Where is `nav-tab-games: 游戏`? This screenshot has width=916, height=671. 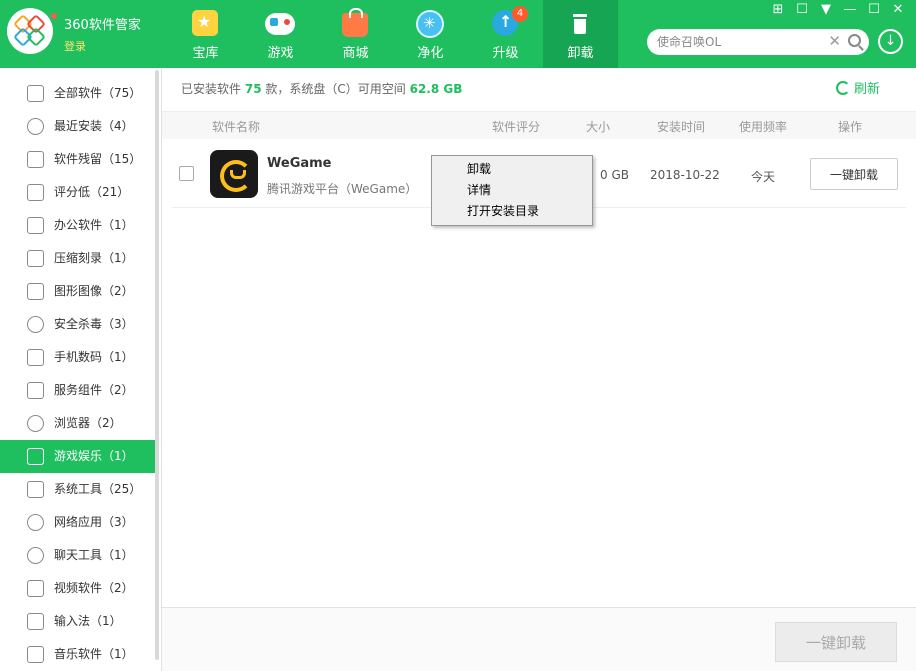
nav-tab-games: 游戏 is located at coordinates (280, 34).